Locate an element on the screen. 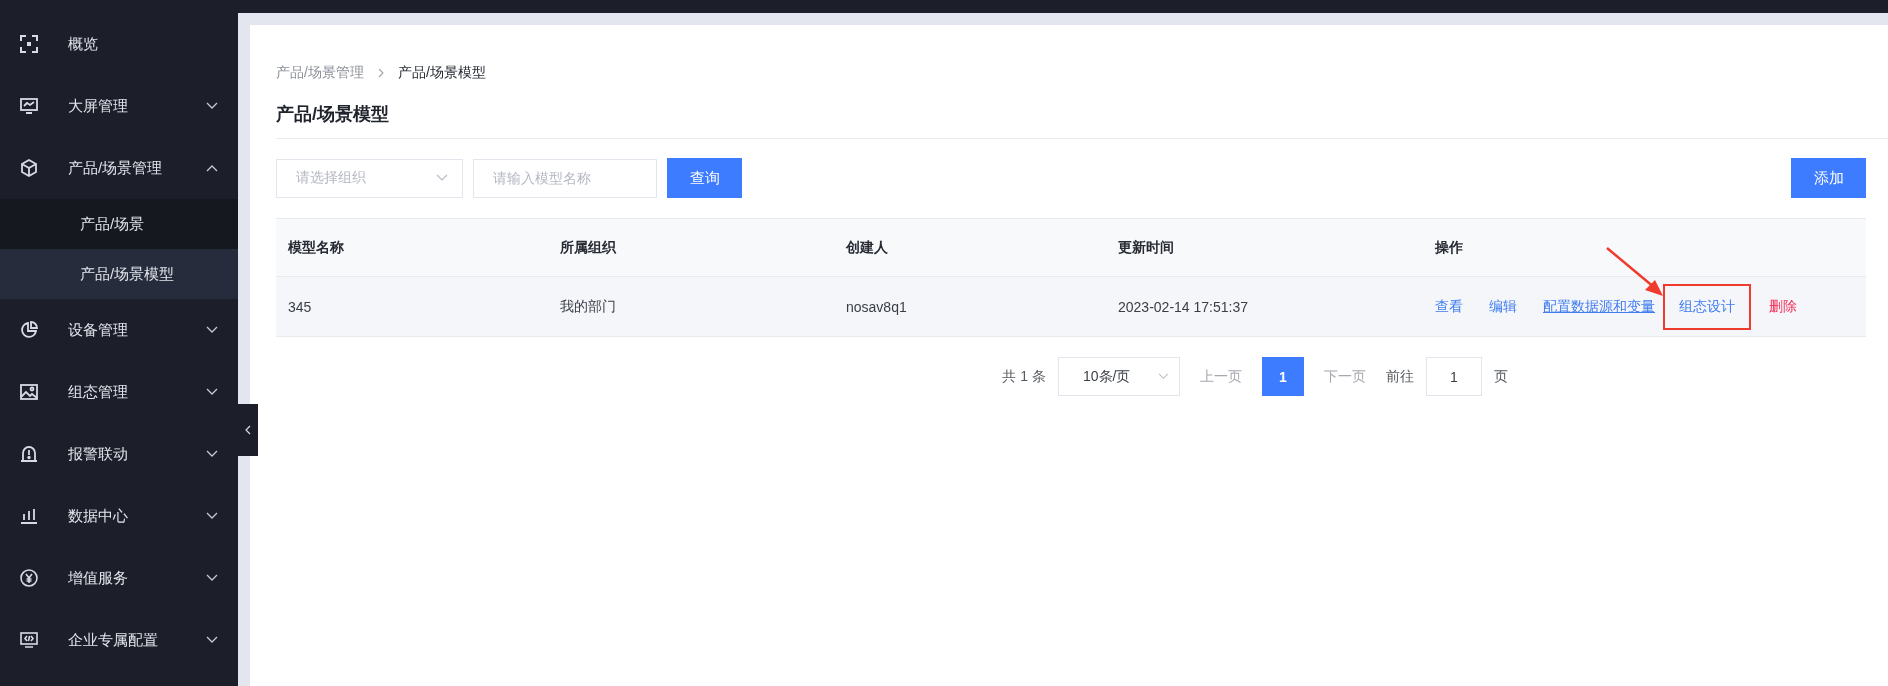  column-header: 所属组织 is located at coordinates (588, 247).